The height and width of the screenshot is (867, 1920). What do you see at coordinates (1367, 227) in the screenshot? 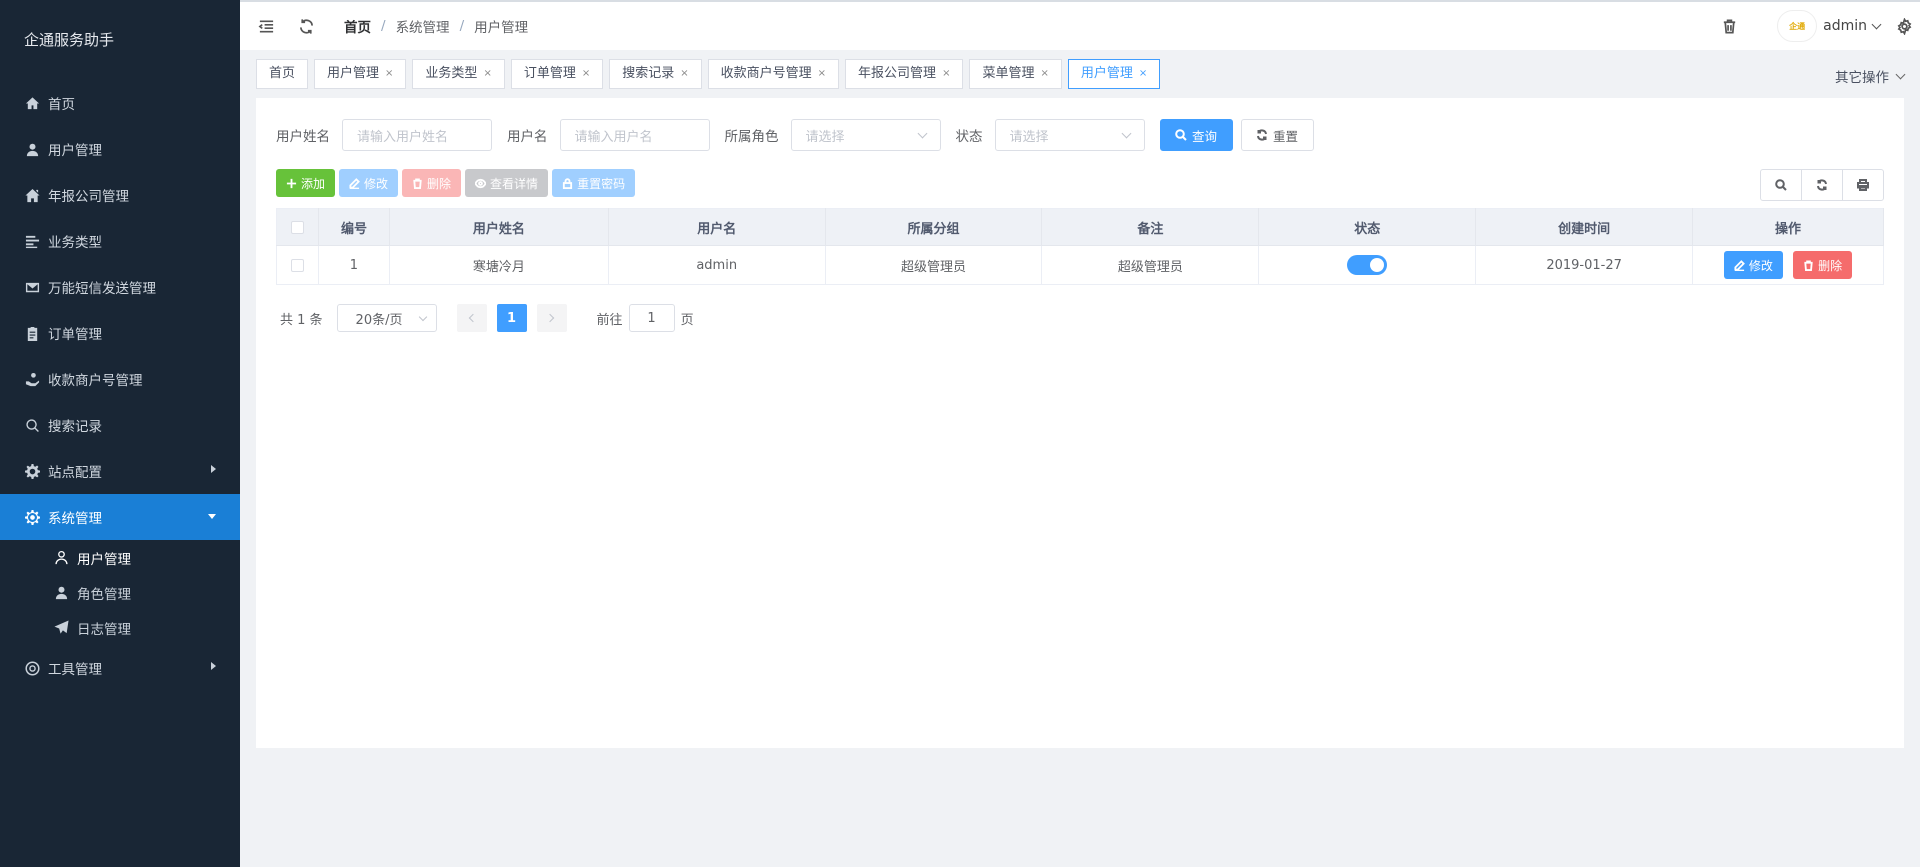
I see `column-header-status: 状态` at bounding box center [1367, 227].